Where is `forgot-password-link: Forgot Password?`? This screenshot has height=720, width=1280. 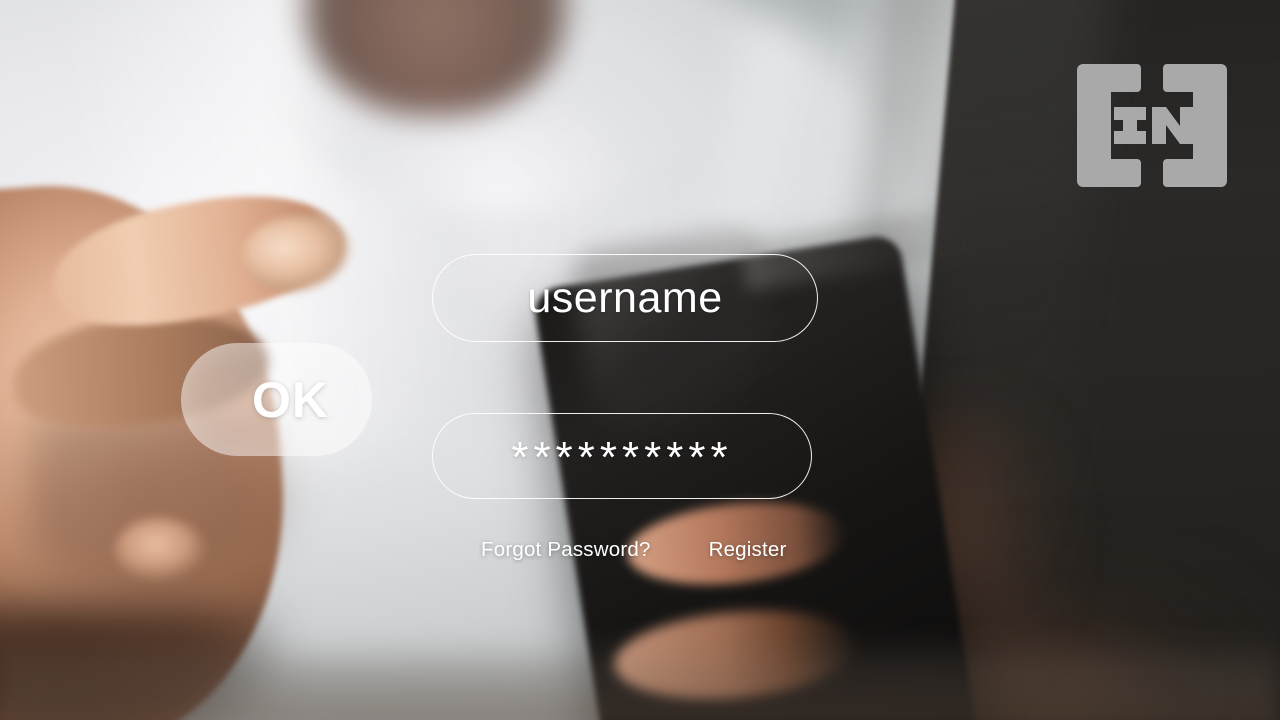
forgot-password-link: Forgot Password? is located at coordinates (566, 550).